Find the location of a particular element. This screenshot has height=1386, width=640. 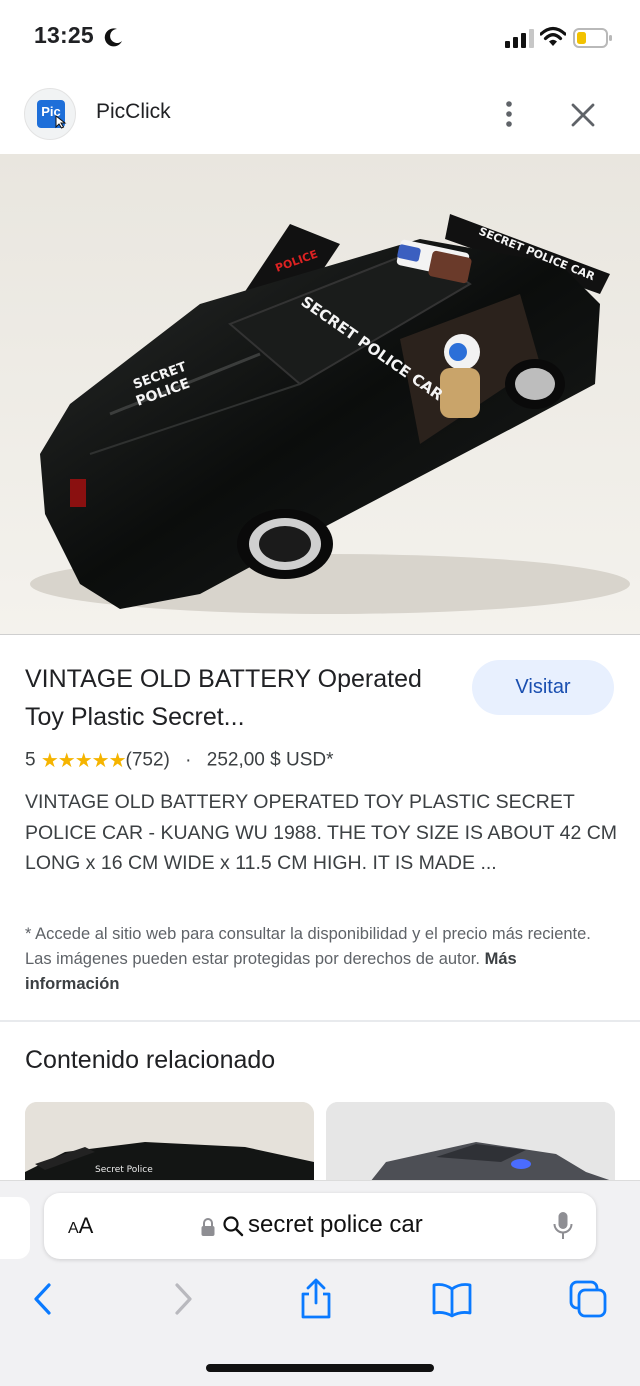

star-rating-icon: ★★★★★ is located at coordinates (83, 761).